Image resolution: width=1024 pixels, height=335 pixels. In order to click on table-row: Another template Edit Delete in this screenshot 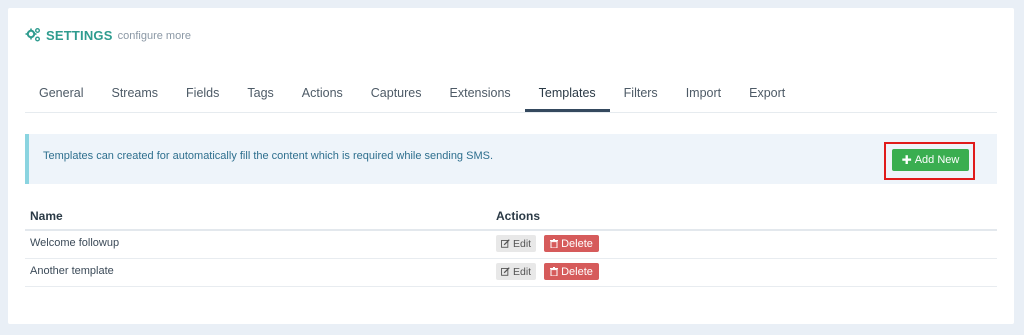, I will do `click(511, 273)`.